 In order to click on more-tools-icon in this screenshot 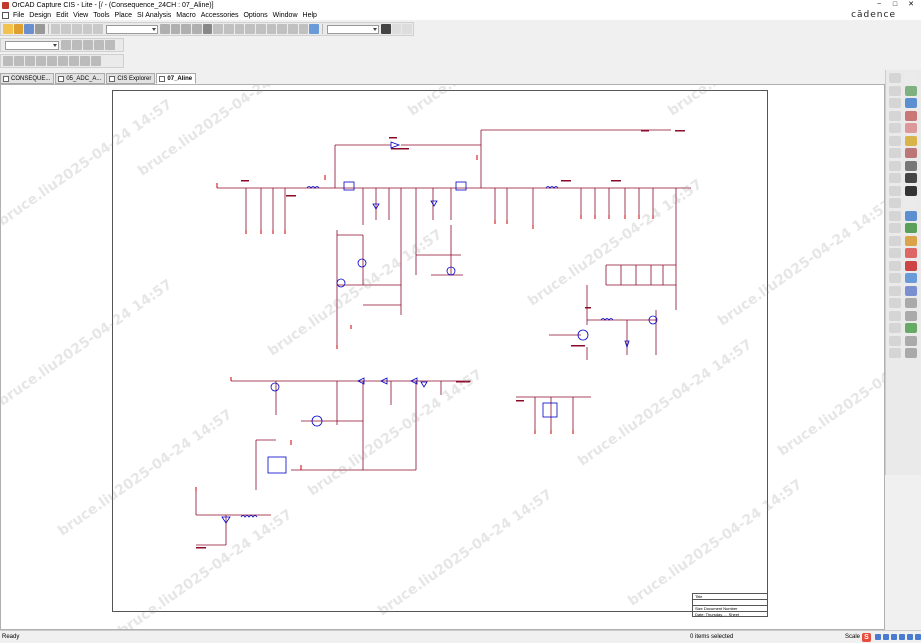, I will do `click(895, 353)`.